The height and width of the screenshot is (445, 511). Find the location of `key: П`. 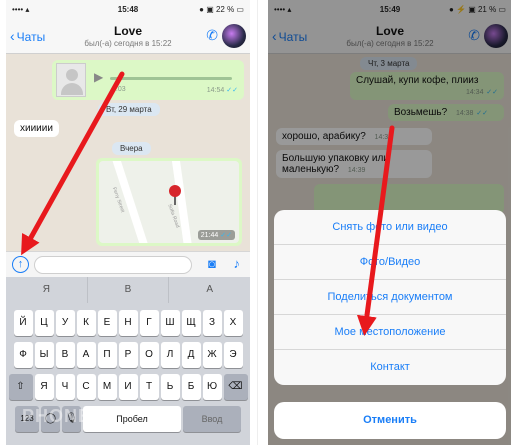

key: П is located at coordinates (107, 355).